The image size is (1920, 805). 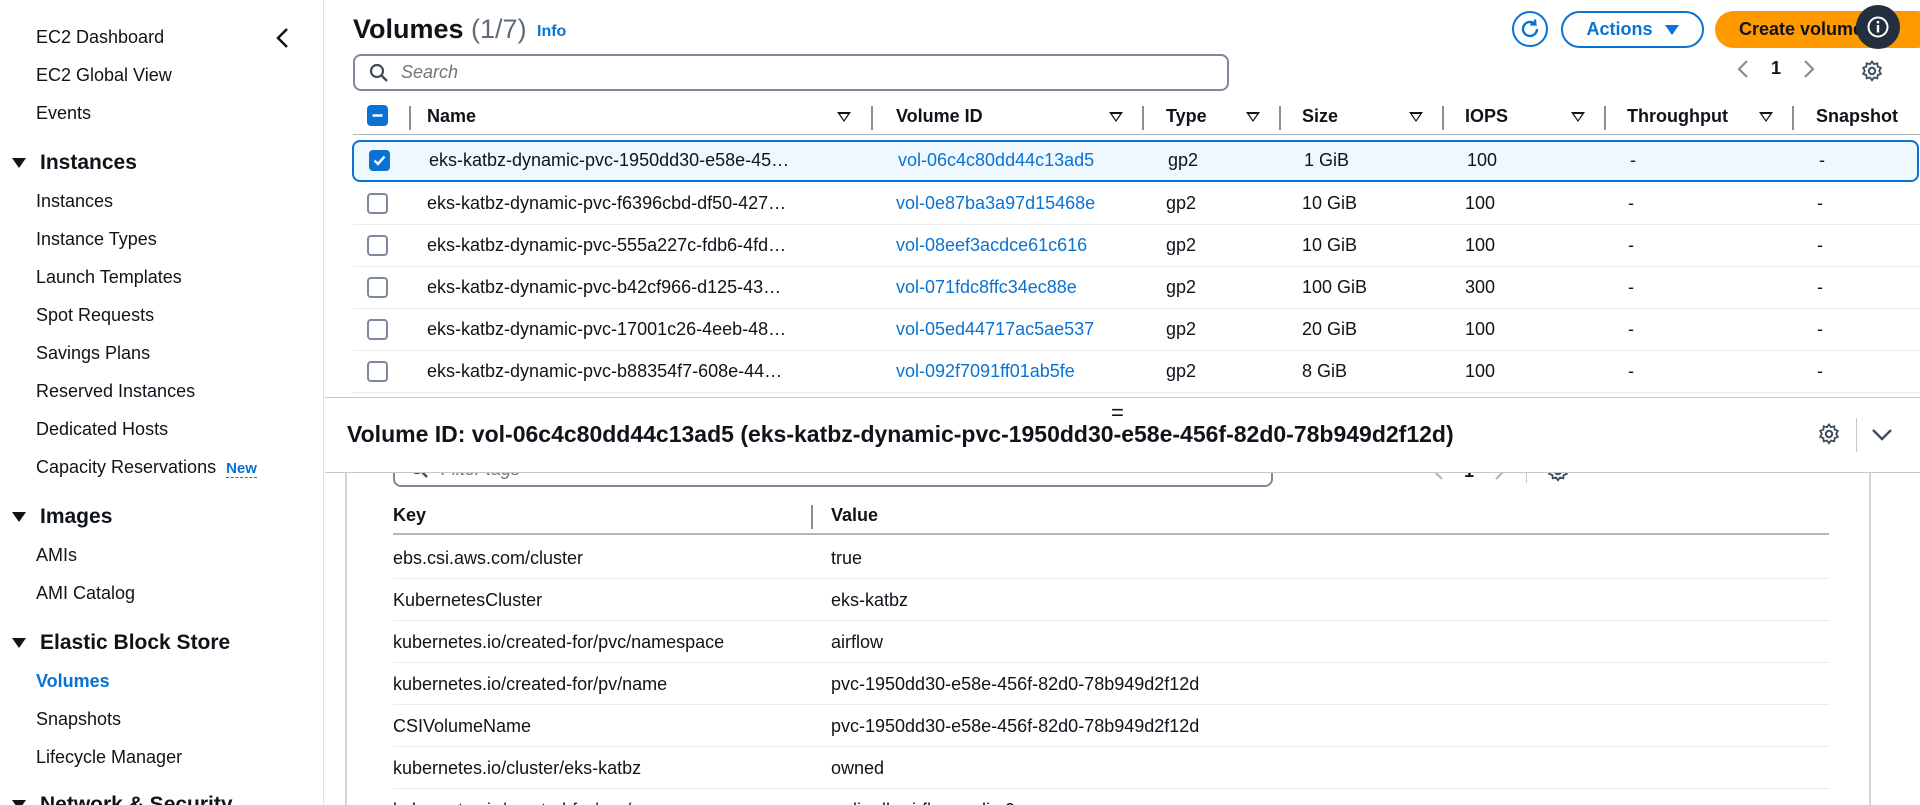 I want to click on sidebar-item-instance-types: Instance Types, so click(x=96, y=239).